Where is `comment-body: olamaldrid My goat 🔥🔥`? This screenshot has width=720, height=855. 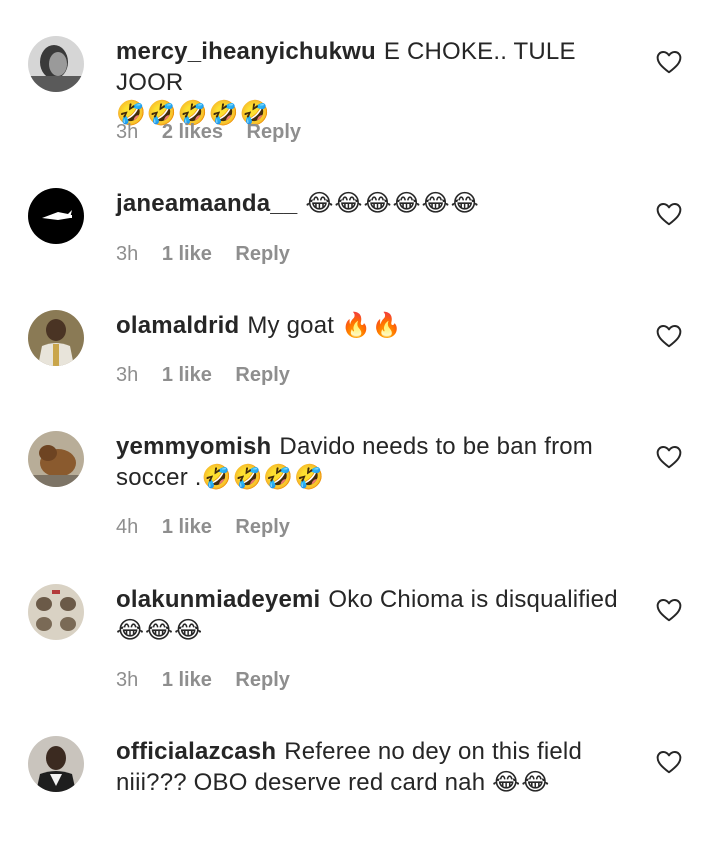 comment-body: olamaldrid My goat 🔥🔥 is located at coordinates (376, 325).